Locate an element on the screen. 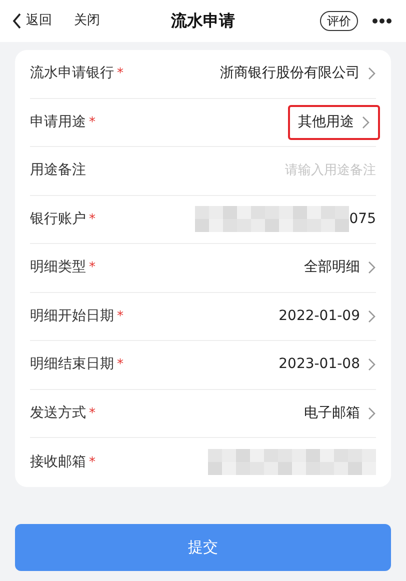 The image size is (406, 581). more-icon is located at coordinates (382, 21).